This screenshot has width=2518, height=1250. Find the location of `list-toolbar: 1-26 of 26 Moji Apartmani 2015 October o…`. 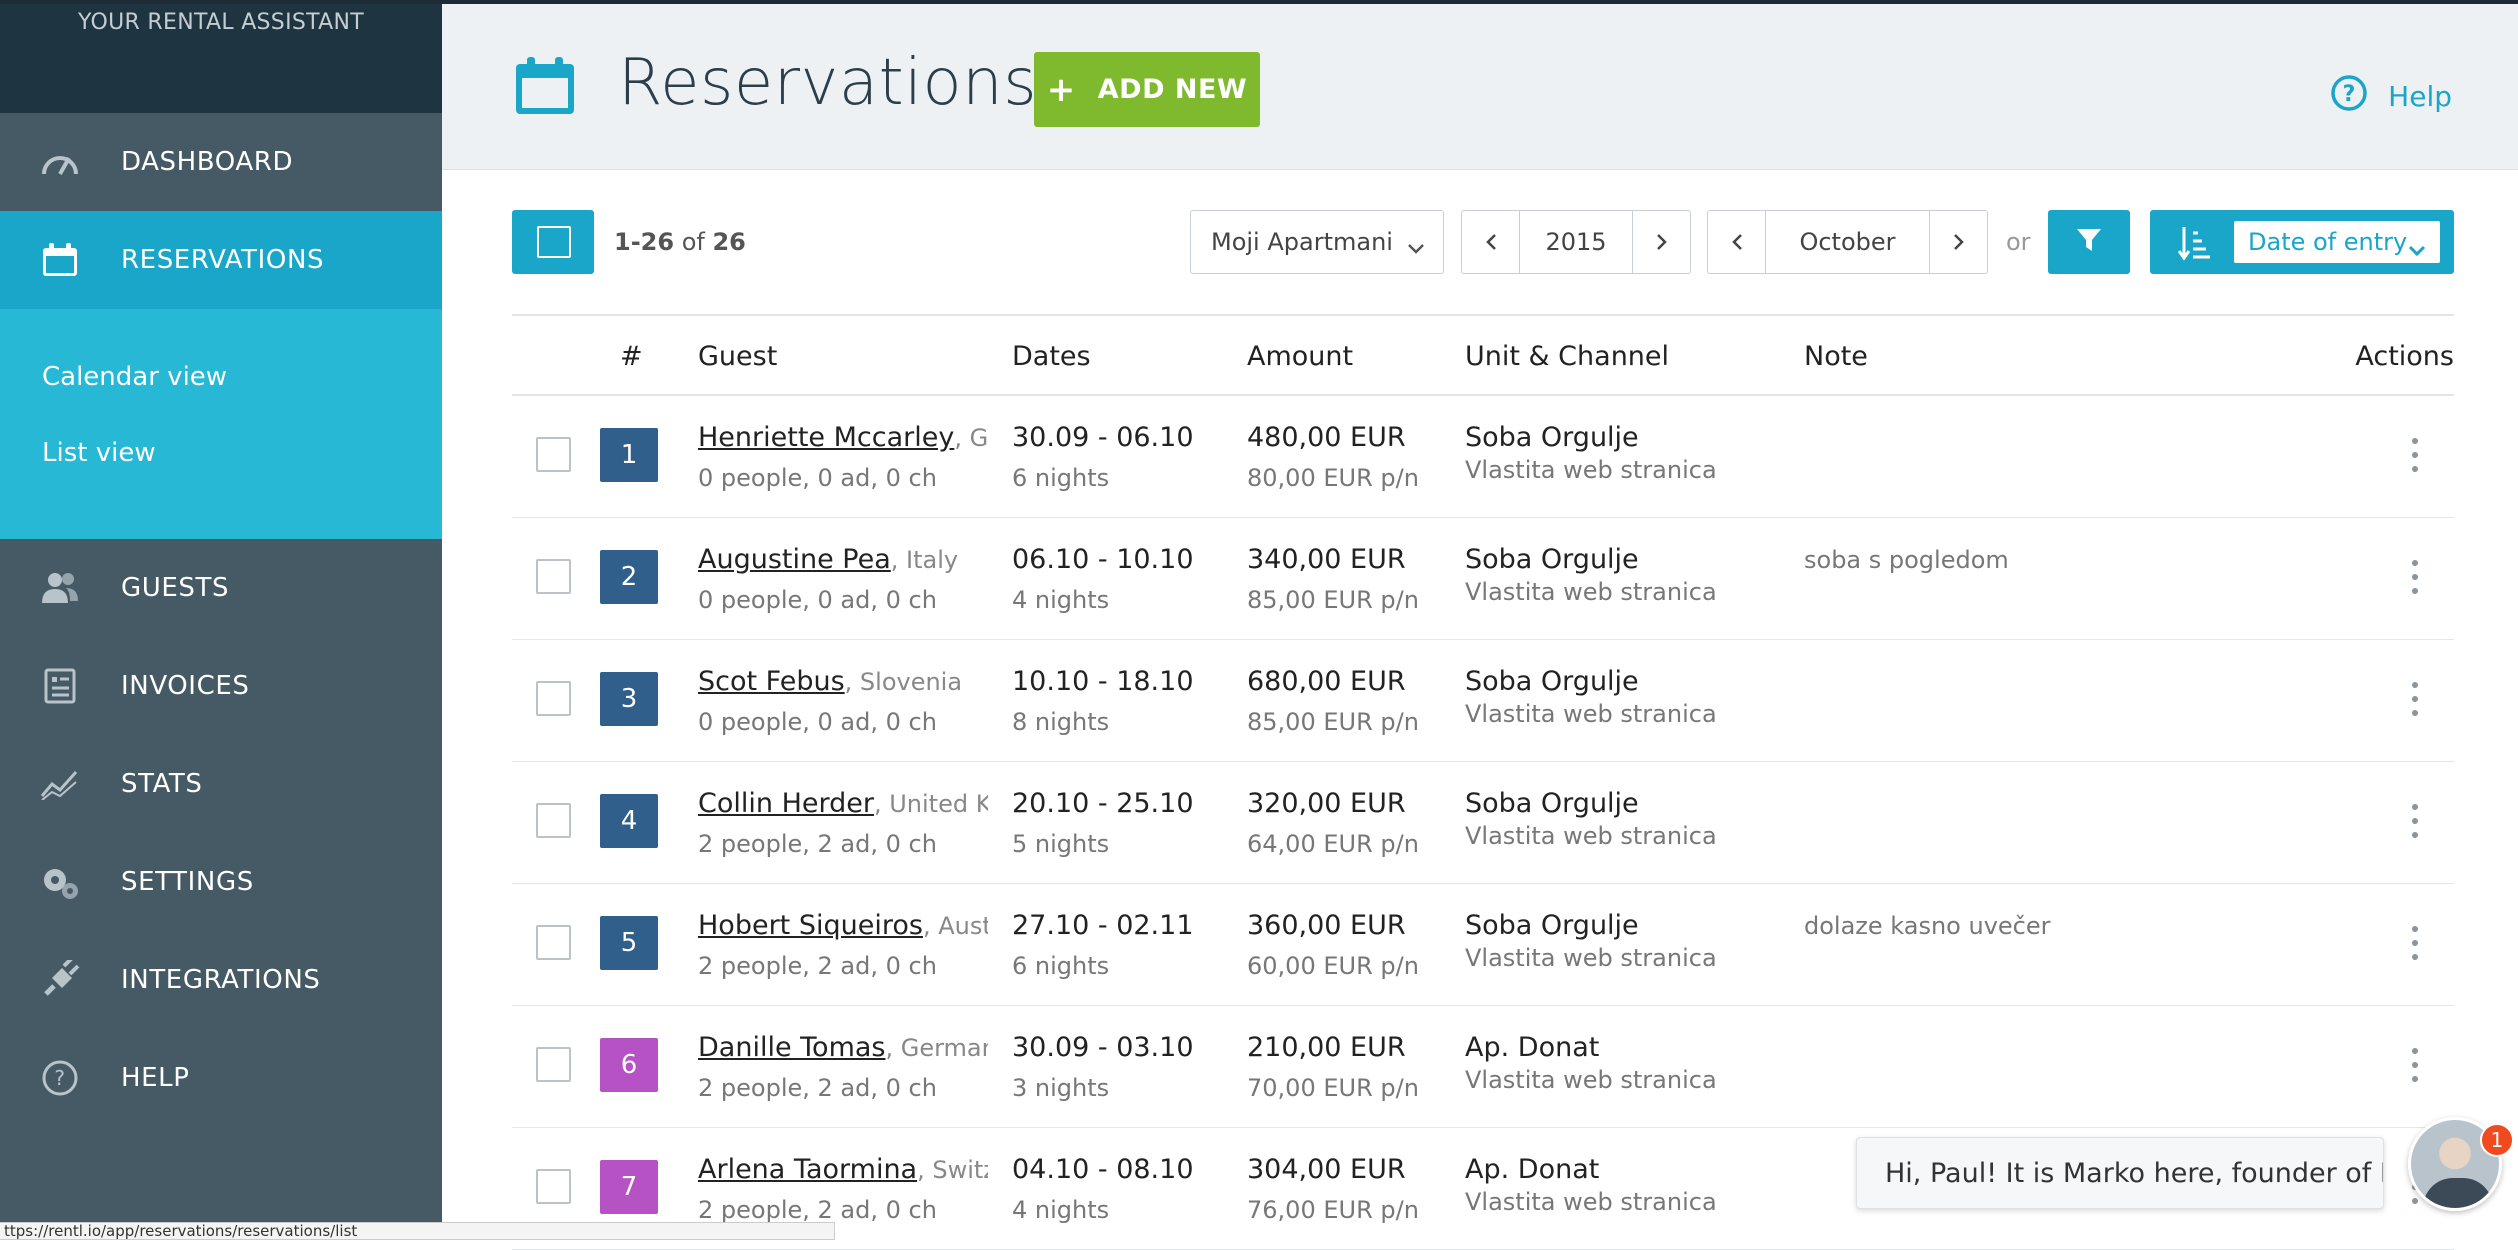

list-toolbar: 1-26 of 26 Moji Apartmani 2015 October o… is located at coordinates (1483, 243).